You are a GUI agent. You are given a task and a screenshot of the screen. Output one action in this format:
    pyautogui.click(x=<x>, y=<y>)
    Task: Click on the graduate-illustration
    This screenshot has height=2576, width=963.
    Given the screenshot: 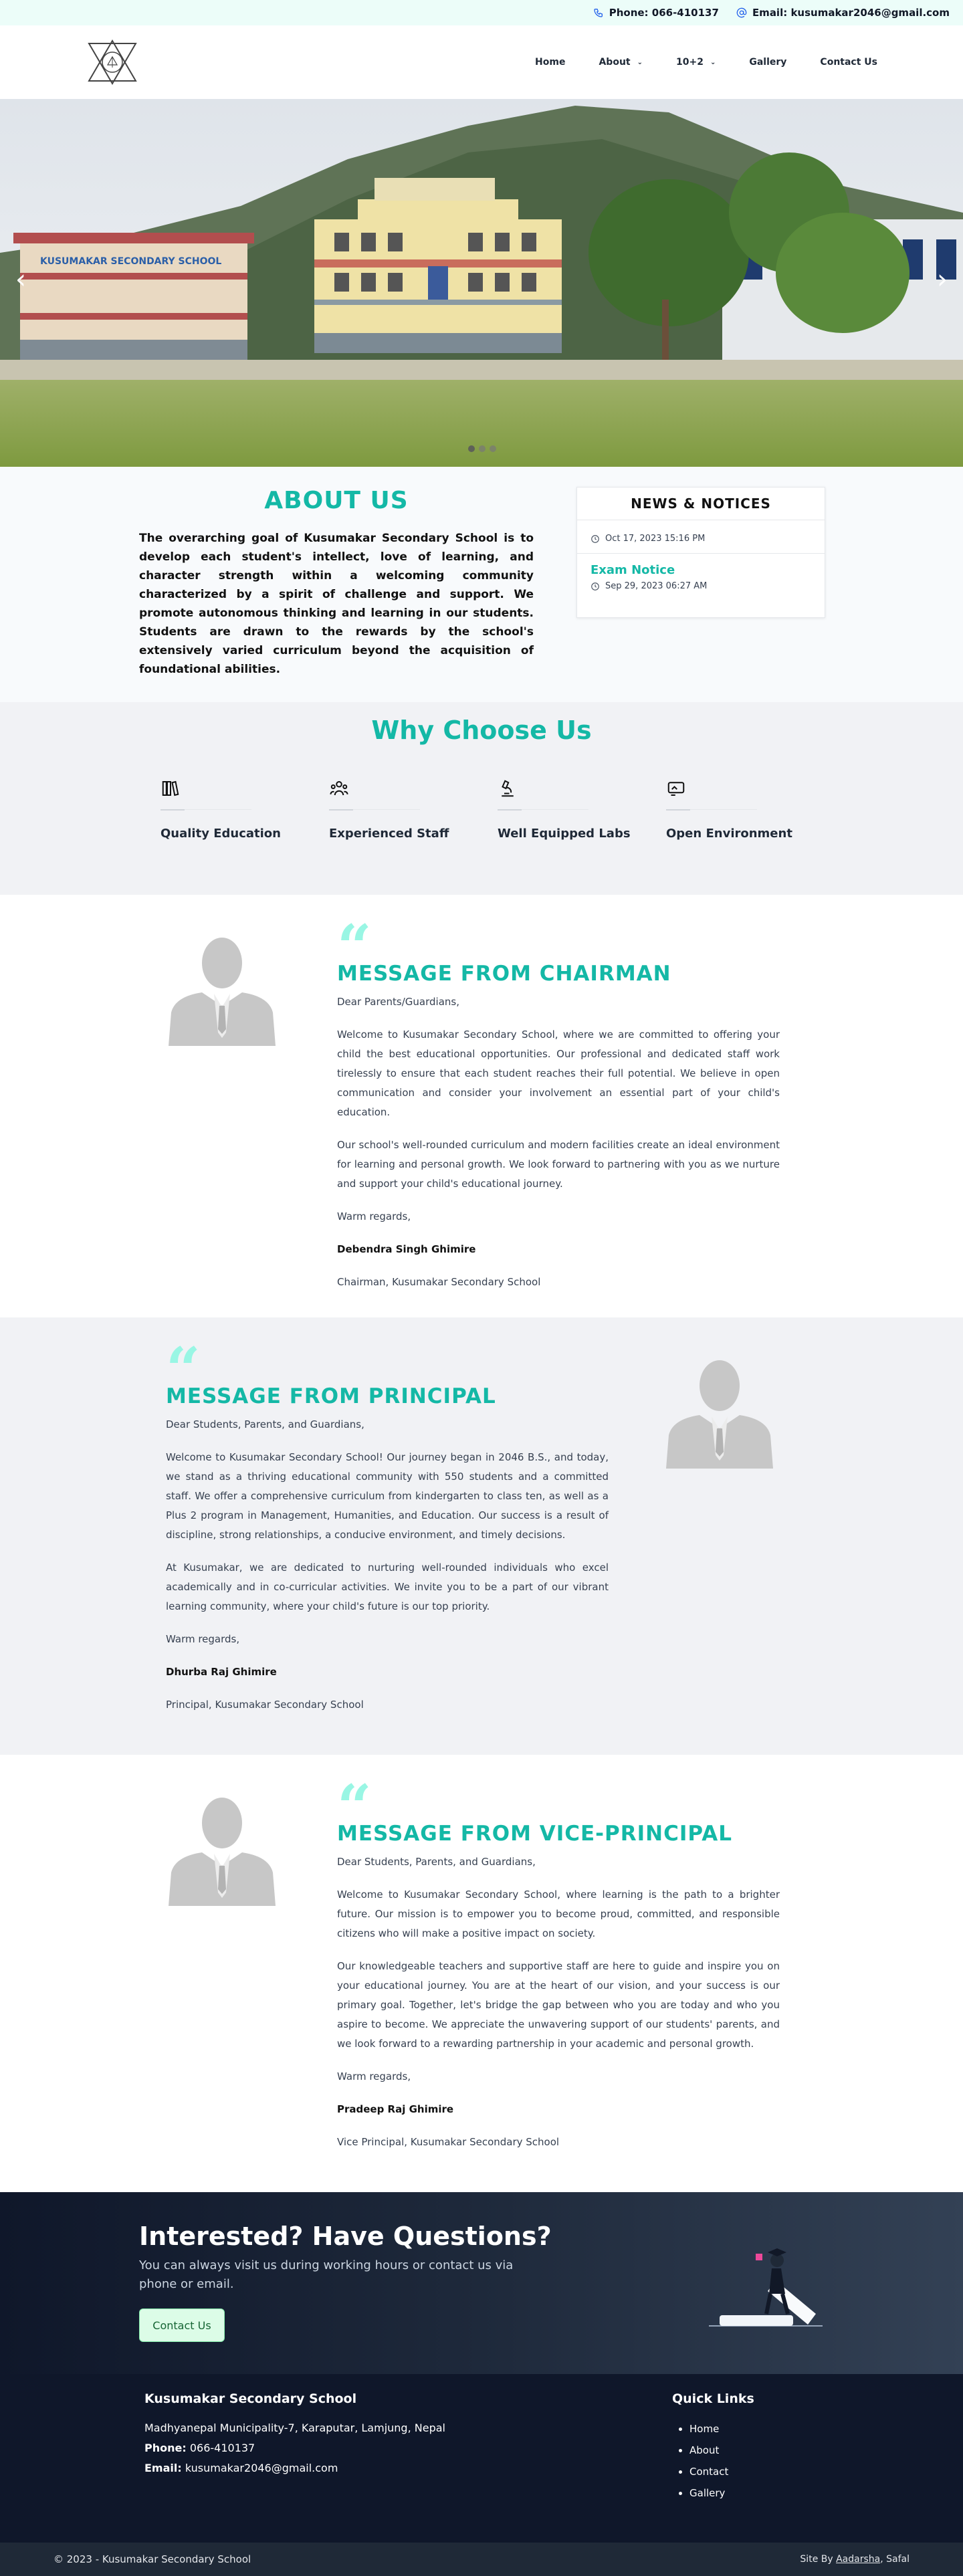 What is the action you would take?
    pyautogui.click(x=766, y=2287)
    